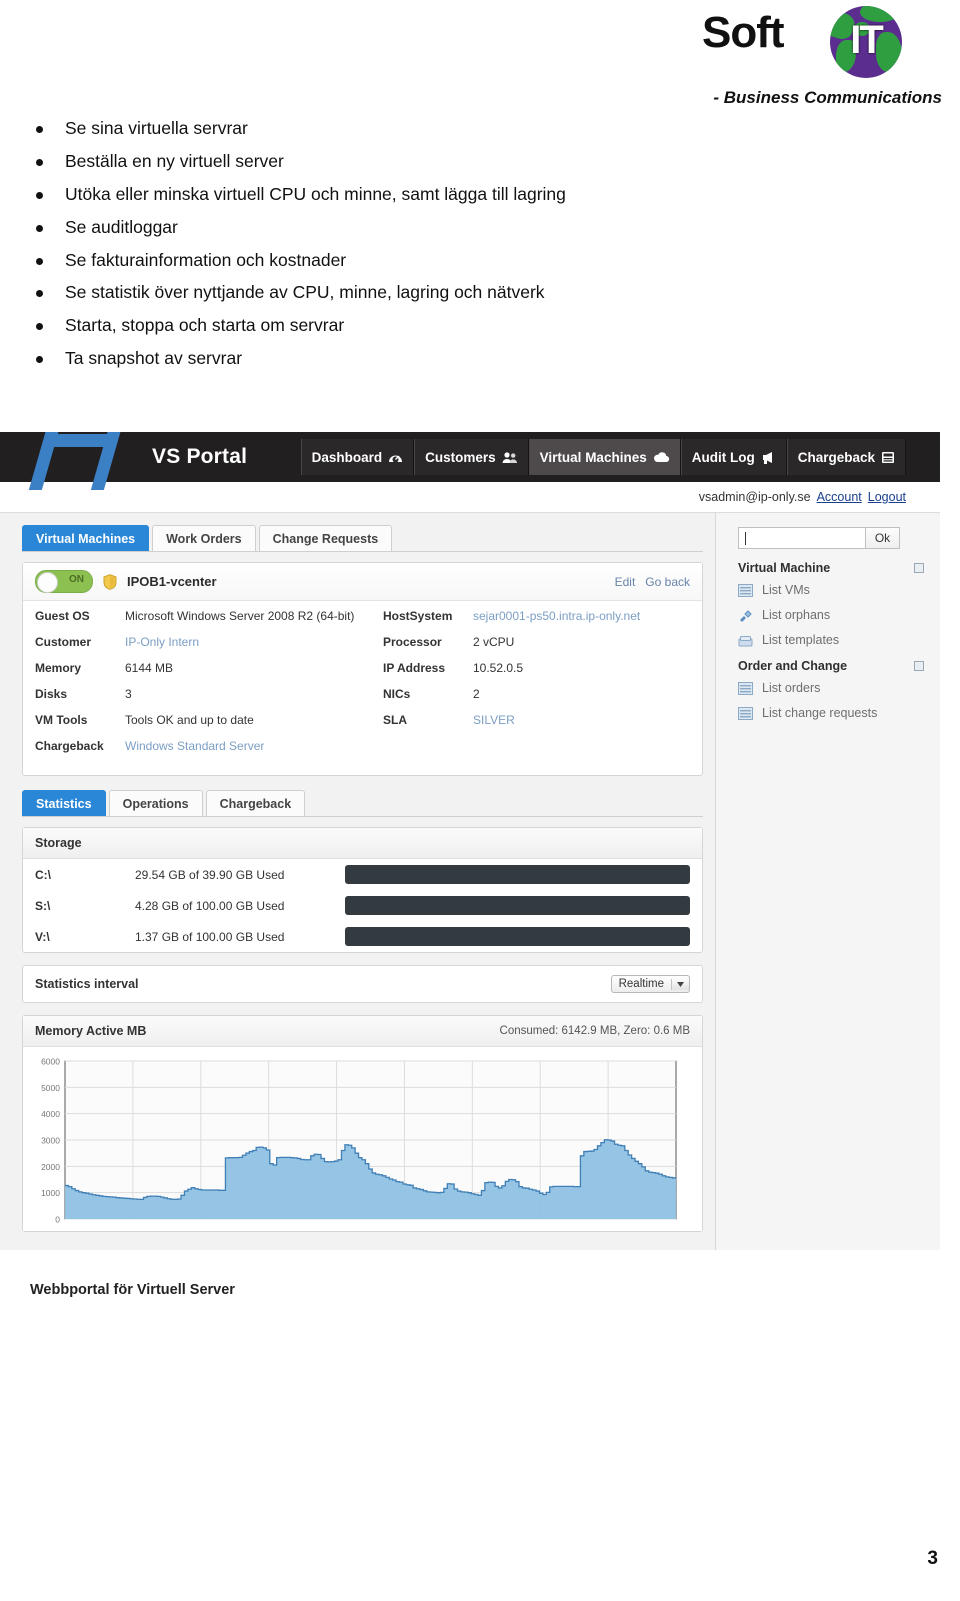 Image resolution: width=960 pixels, height=1601 pixels. I want to click on sidebar-item-label: List templates, so click(801, 640).